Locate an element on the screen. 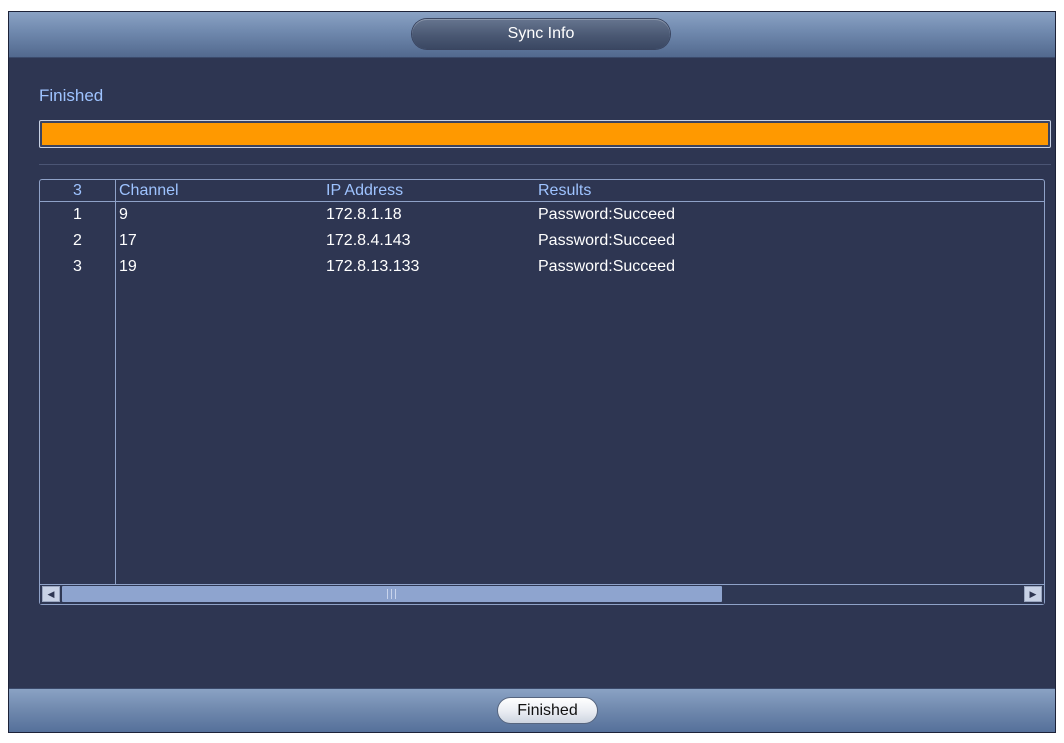  row-index: 3 is located at coordinates (77, 266).